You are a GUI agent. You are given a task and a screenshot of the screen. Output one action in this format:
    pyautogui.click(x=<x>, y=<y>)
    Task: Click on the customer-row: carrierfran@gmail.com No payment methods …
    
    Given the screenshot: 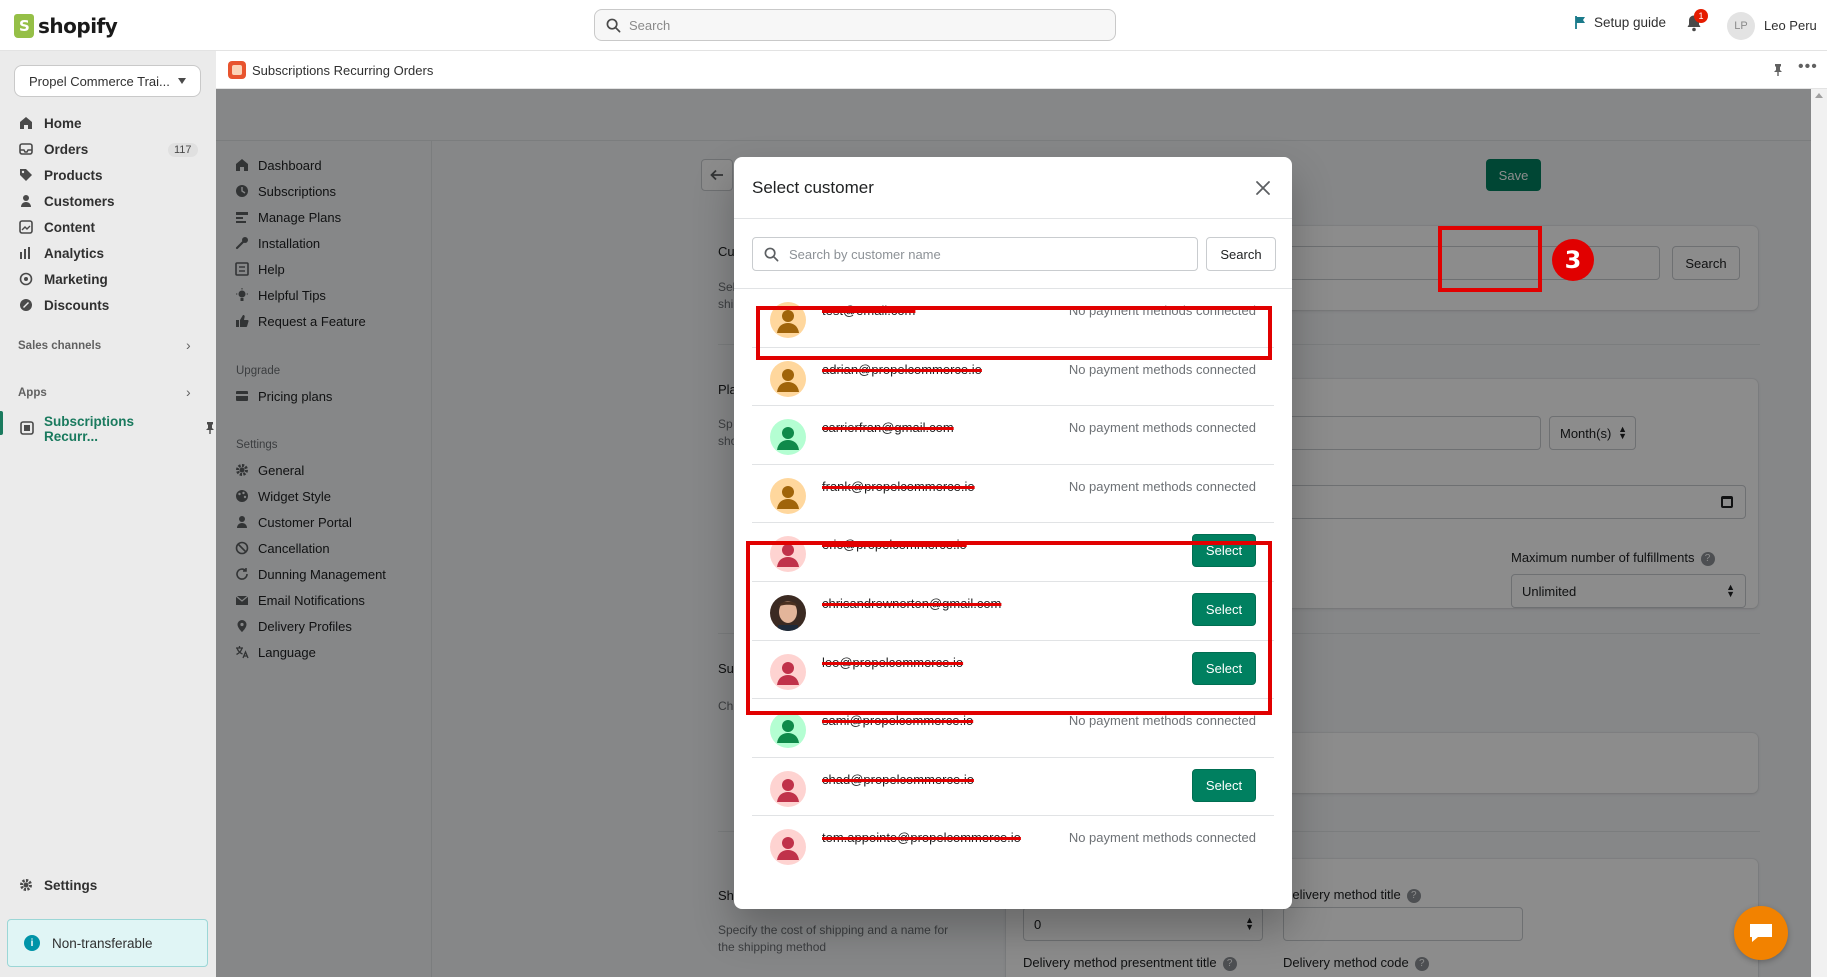 What is the action you would take?
    pyautogui.click(x=1013, y=435)
    